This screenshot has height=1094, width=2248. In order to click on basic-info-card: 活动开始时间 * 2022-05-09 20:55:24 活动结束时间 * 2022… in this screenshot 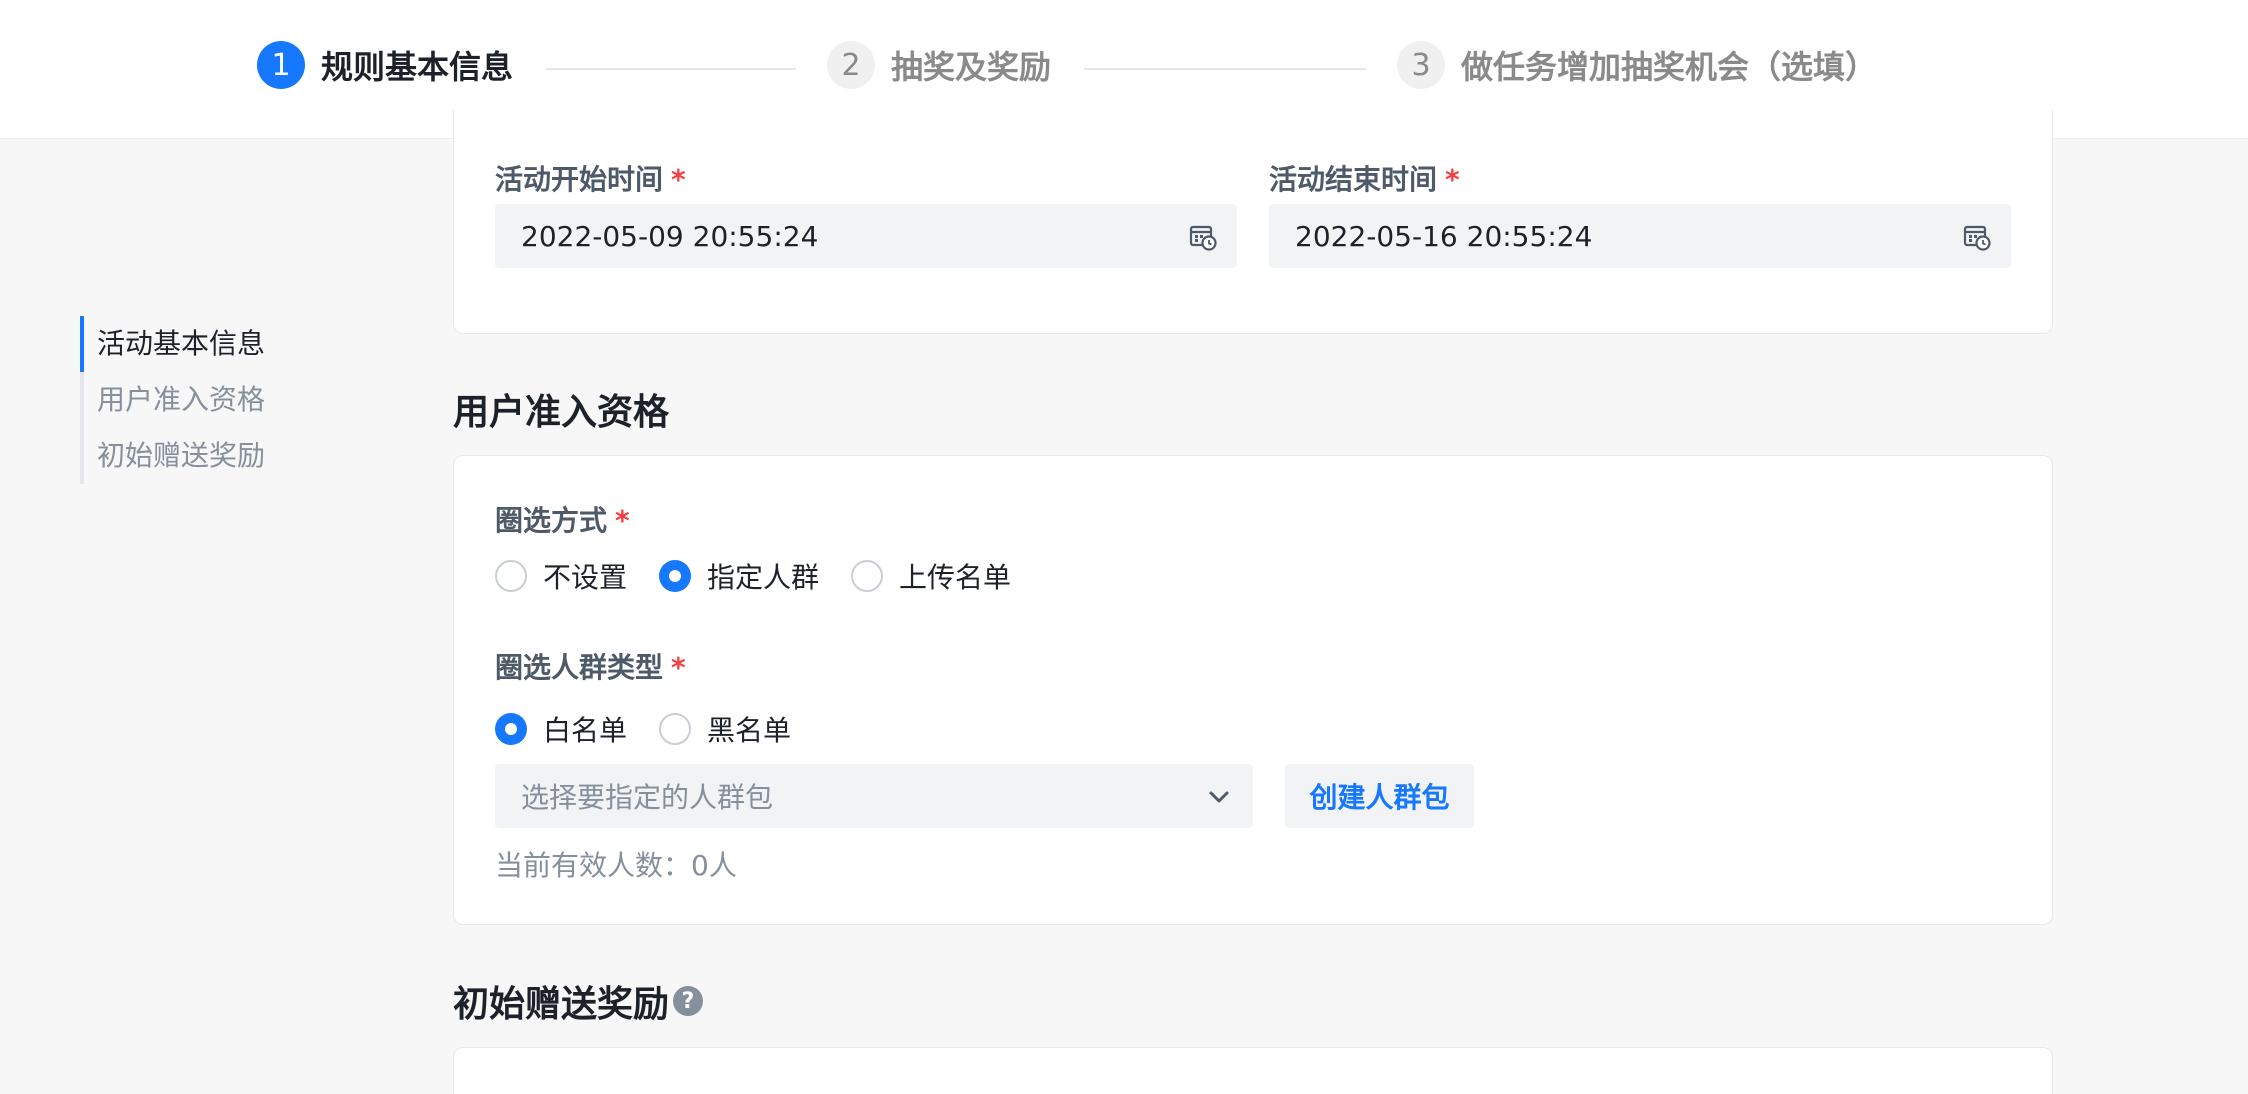, I will do `click(1253, 222)`.